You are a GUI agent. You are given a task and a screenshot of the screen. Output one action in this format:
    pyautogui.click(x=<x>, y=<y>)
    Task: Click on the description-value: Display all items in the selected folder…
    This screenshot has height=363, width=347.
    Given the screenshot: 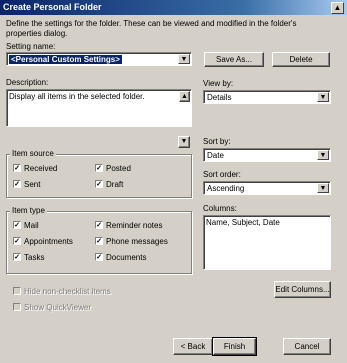 What is the action you would take?
    pyautogui.click(x=77, y=96)
    